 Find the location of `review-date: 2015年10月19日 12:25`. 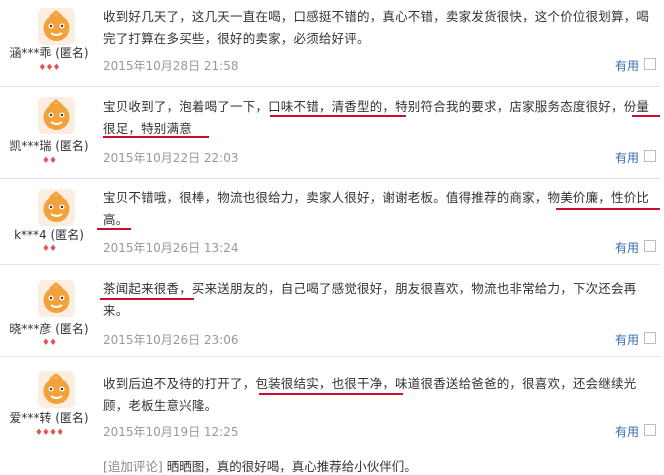

review-date: 2015年10月19日 12:25 is located at coordinates (171, 432).